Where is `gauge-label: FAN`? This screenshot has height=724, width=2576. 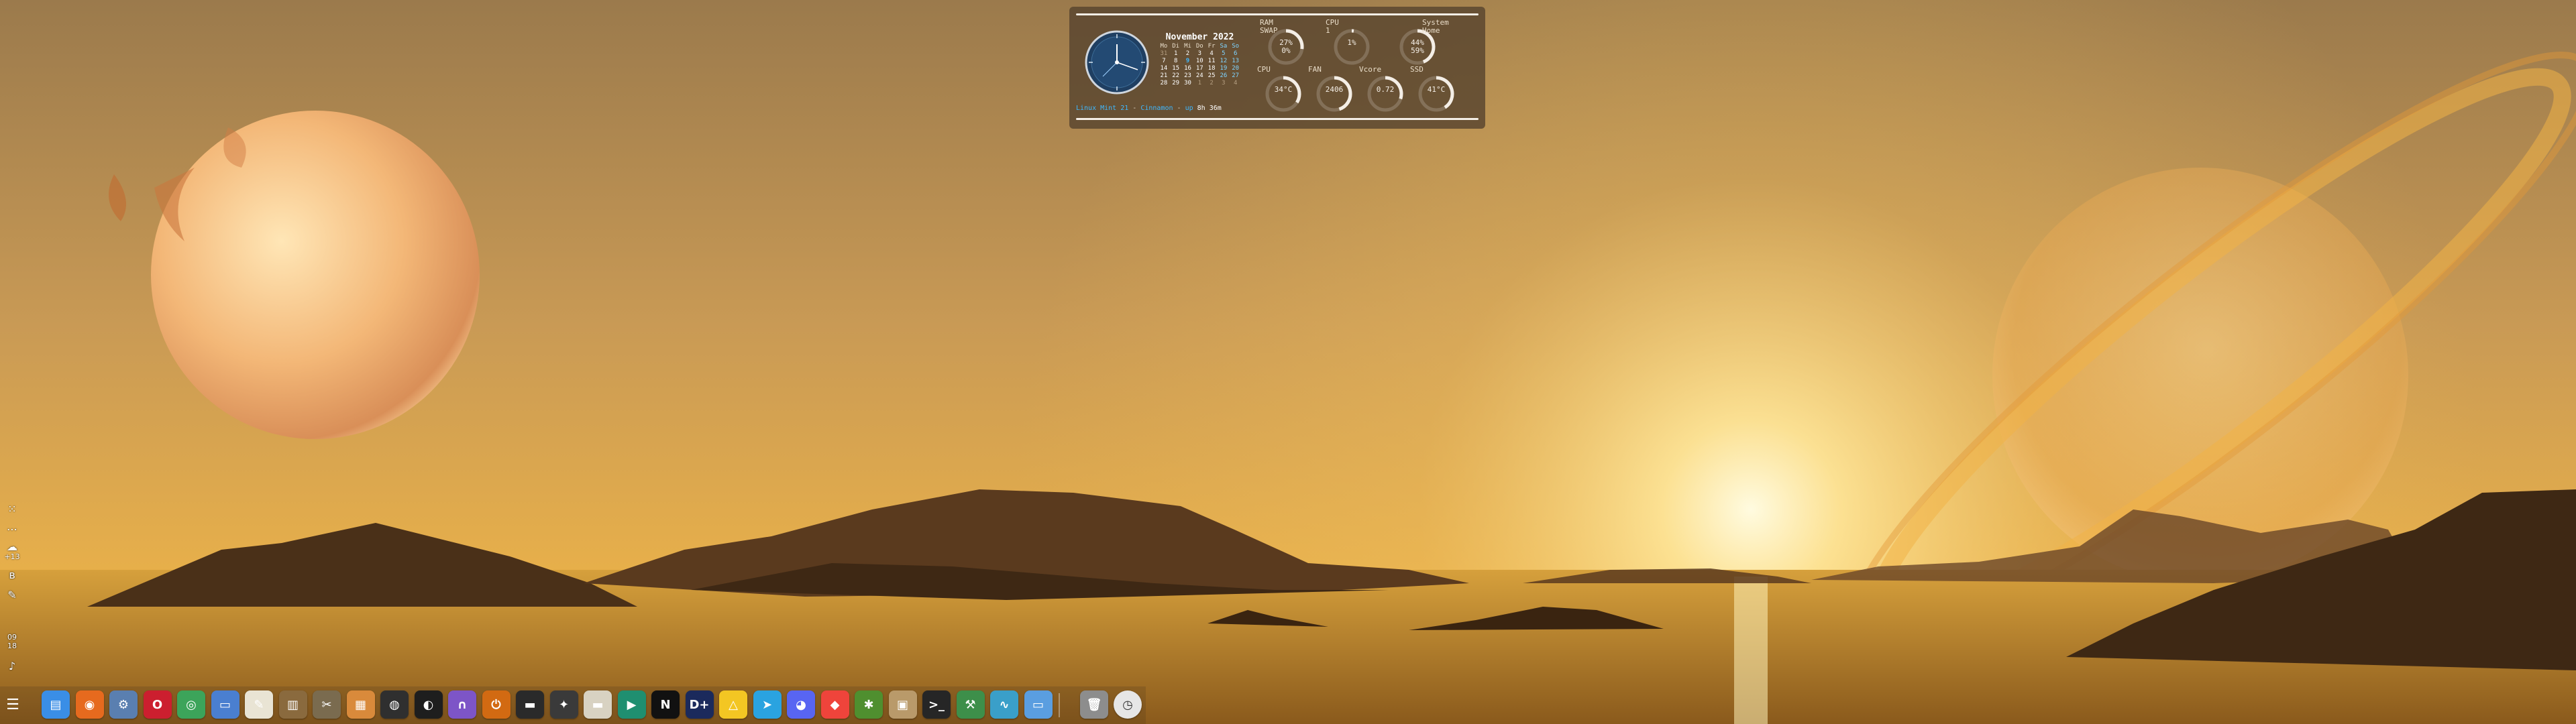
gauge-label: FAN is located at coordinates (1315, 69).